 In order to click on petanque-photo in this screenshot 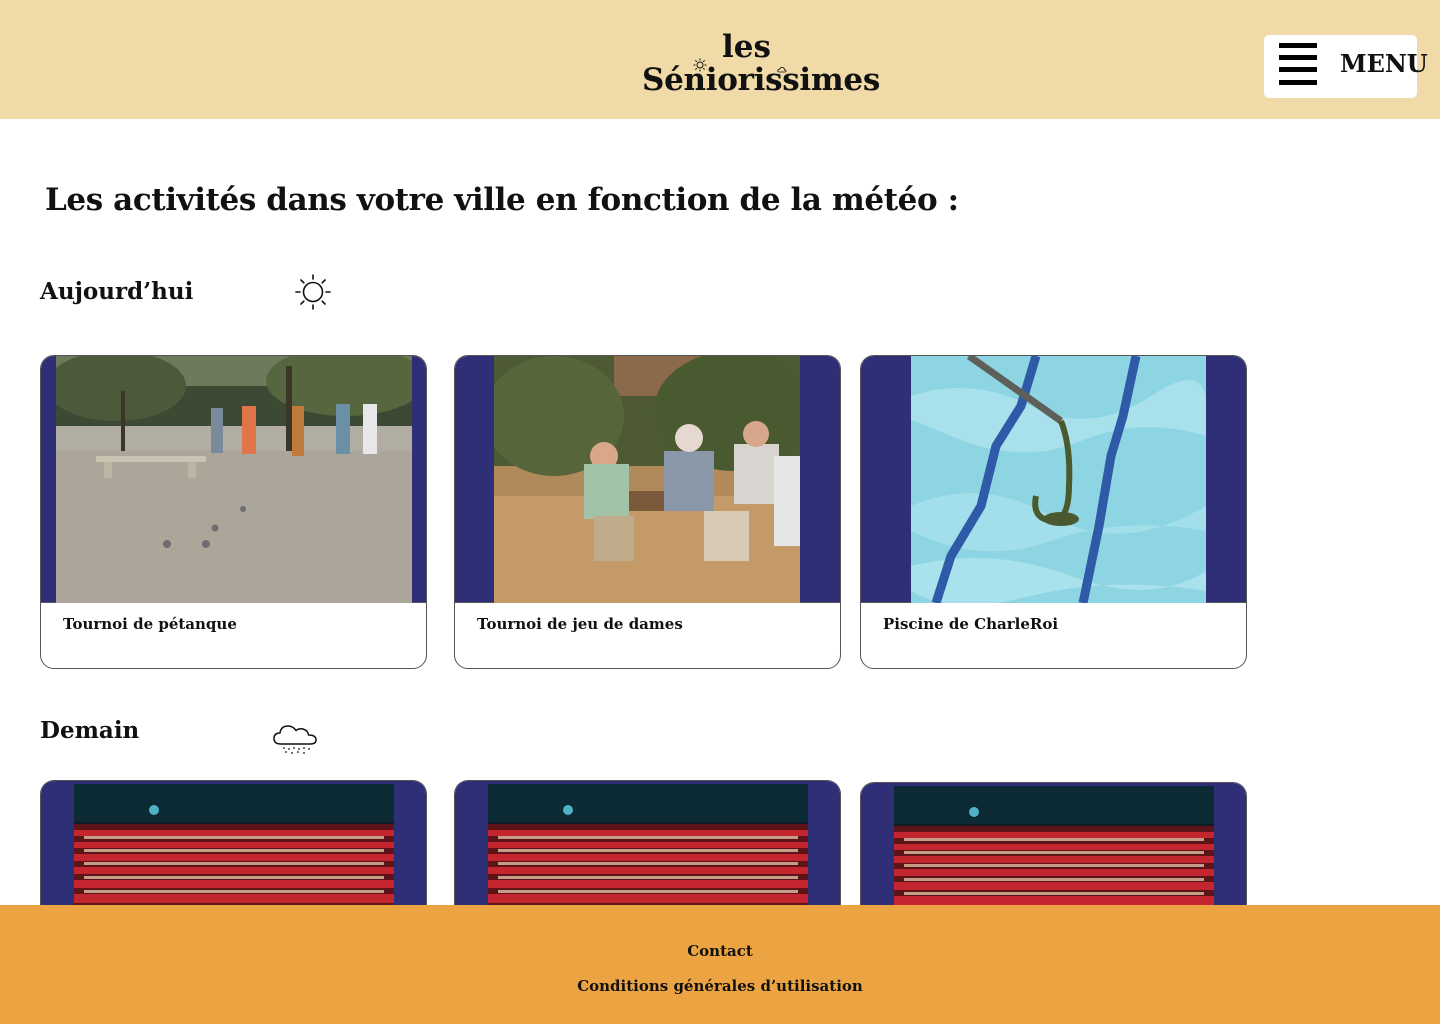, I will do `click(234, 479)`.